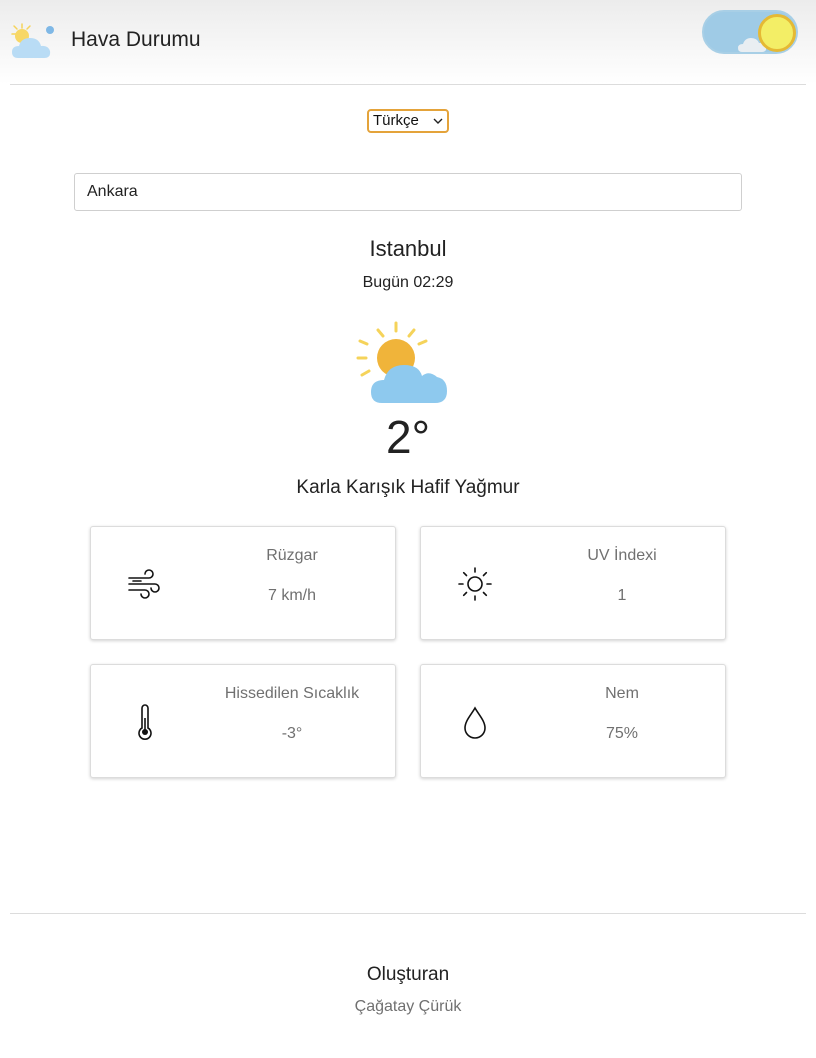  Describe the element at coordinates (401, 362) in the screenshot. I see `sun-behind-cloud-icon` at that location.